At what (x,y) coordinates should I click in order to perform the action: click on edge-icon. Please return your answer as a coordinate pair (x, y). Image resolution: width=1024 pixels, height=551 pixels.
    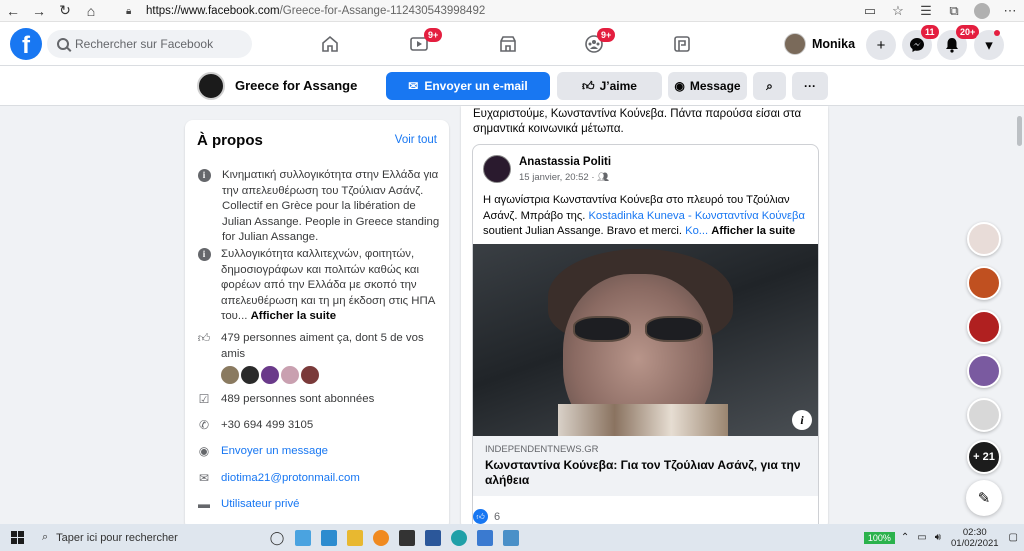
    Looking at the image, I should click on (459, 537).